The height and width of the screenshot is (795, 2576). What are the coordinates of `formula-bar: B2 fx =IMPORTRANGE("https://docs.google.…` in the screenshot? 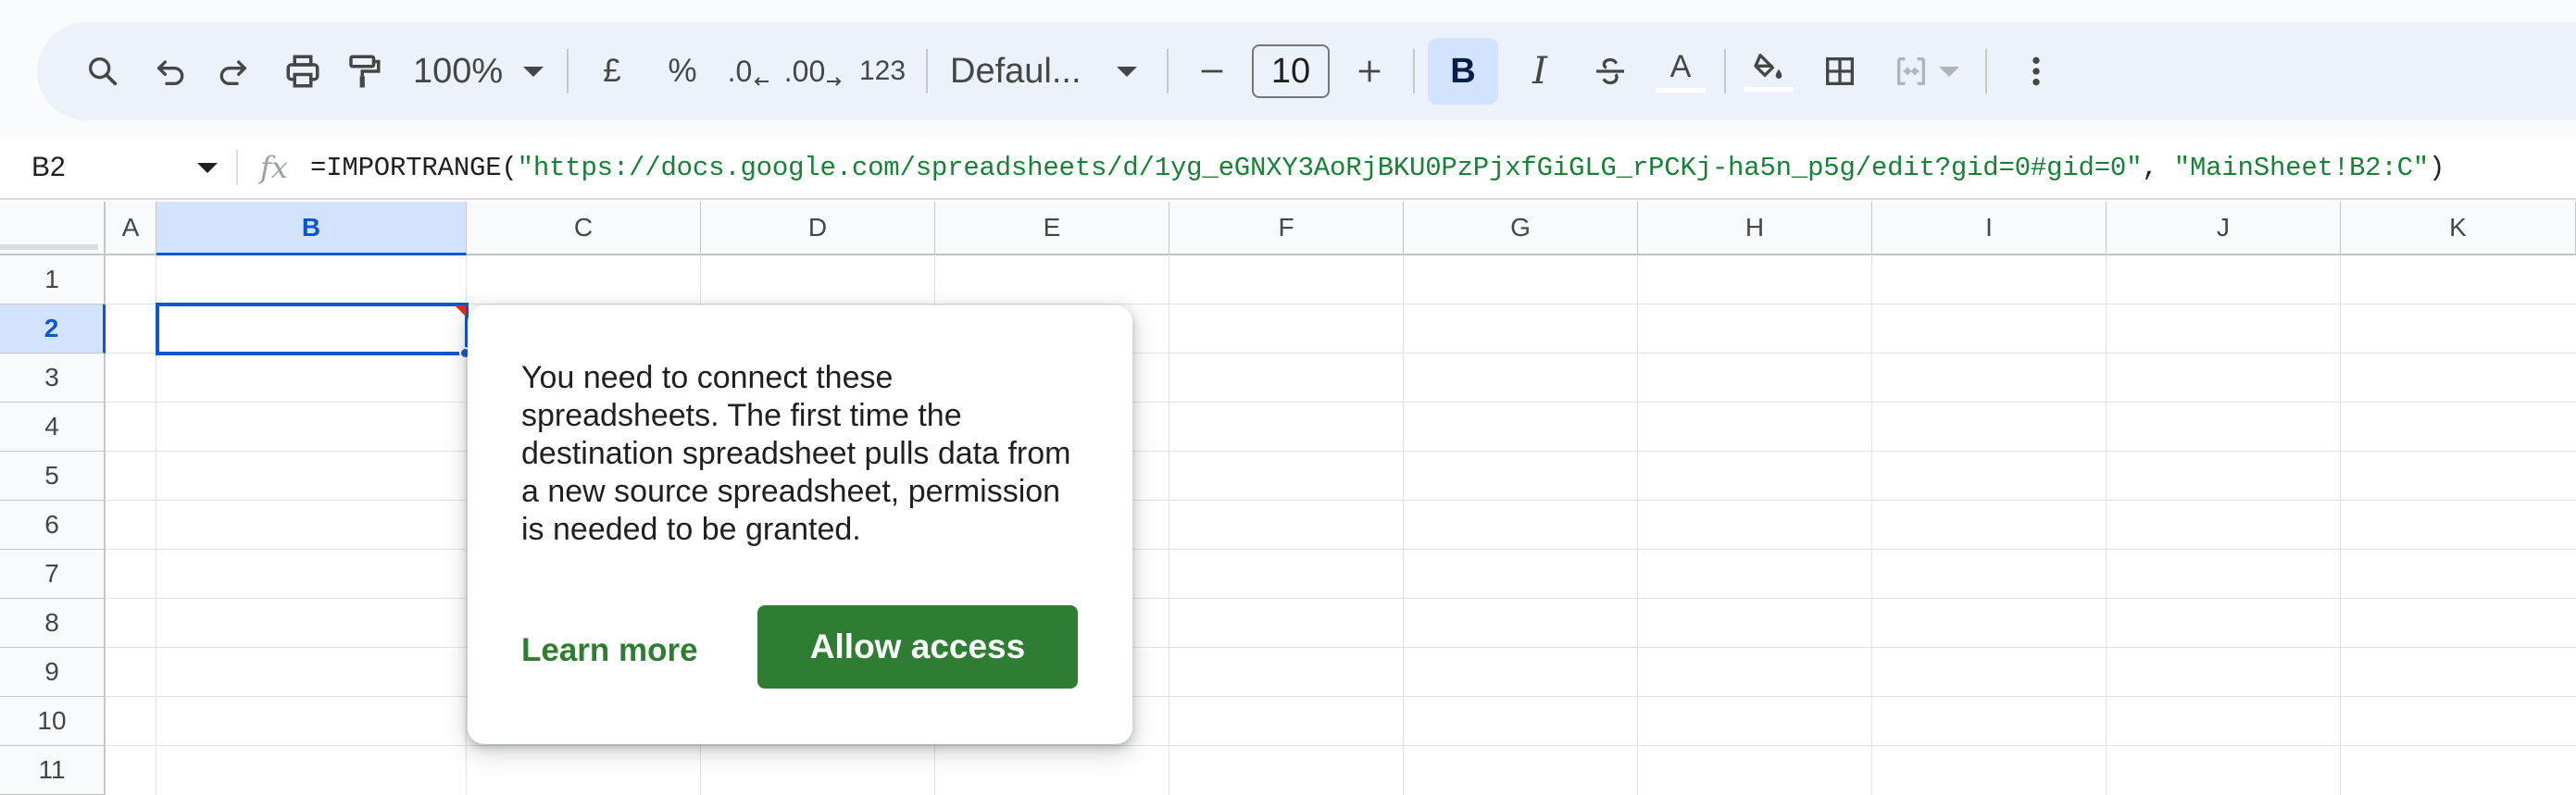 It's located at (1288, 168).